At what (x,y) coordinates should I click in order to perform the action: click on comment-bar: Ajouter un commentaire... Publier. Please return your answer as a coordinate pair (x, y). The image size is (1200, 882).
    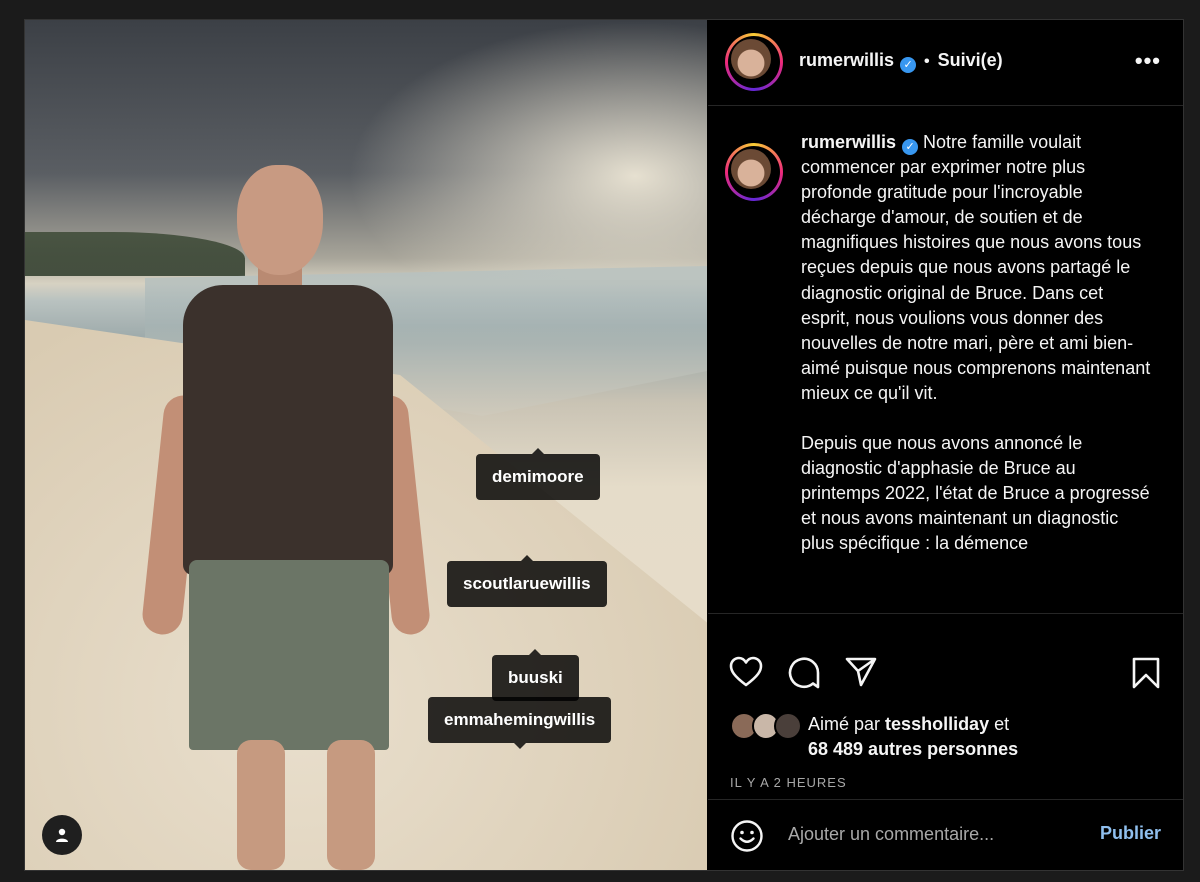
    Looking at the image, I should click on (945, 835).